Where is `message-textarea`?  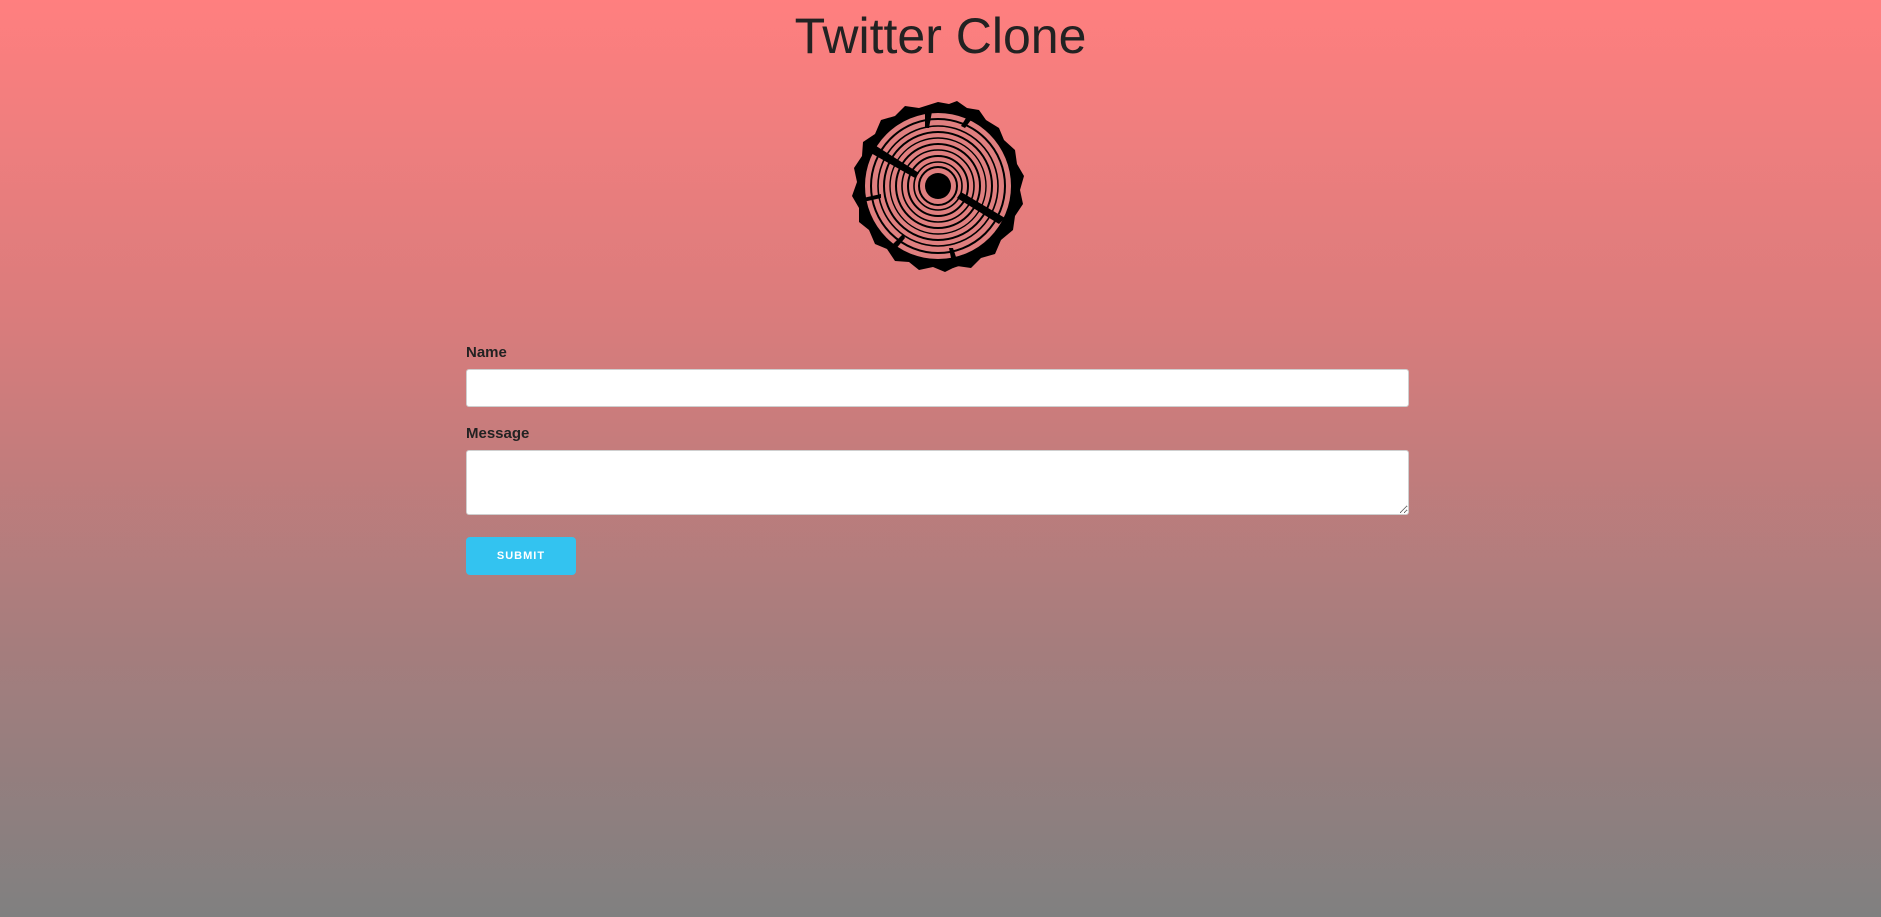
message-textarea is located at coordinates (937, 482).